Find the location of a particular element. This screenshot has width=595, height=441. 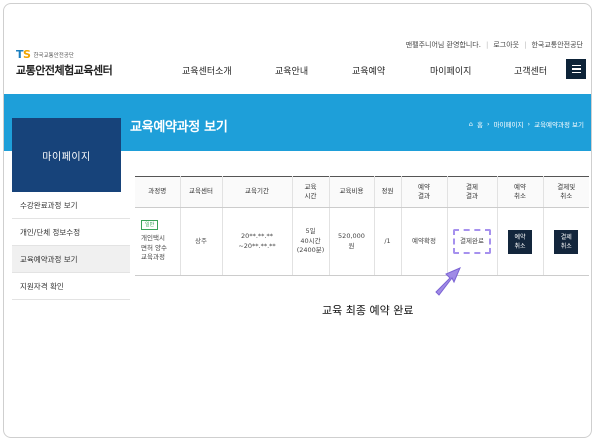

org-link: 한국교통안전공단 is located at coordinates (557, 45).